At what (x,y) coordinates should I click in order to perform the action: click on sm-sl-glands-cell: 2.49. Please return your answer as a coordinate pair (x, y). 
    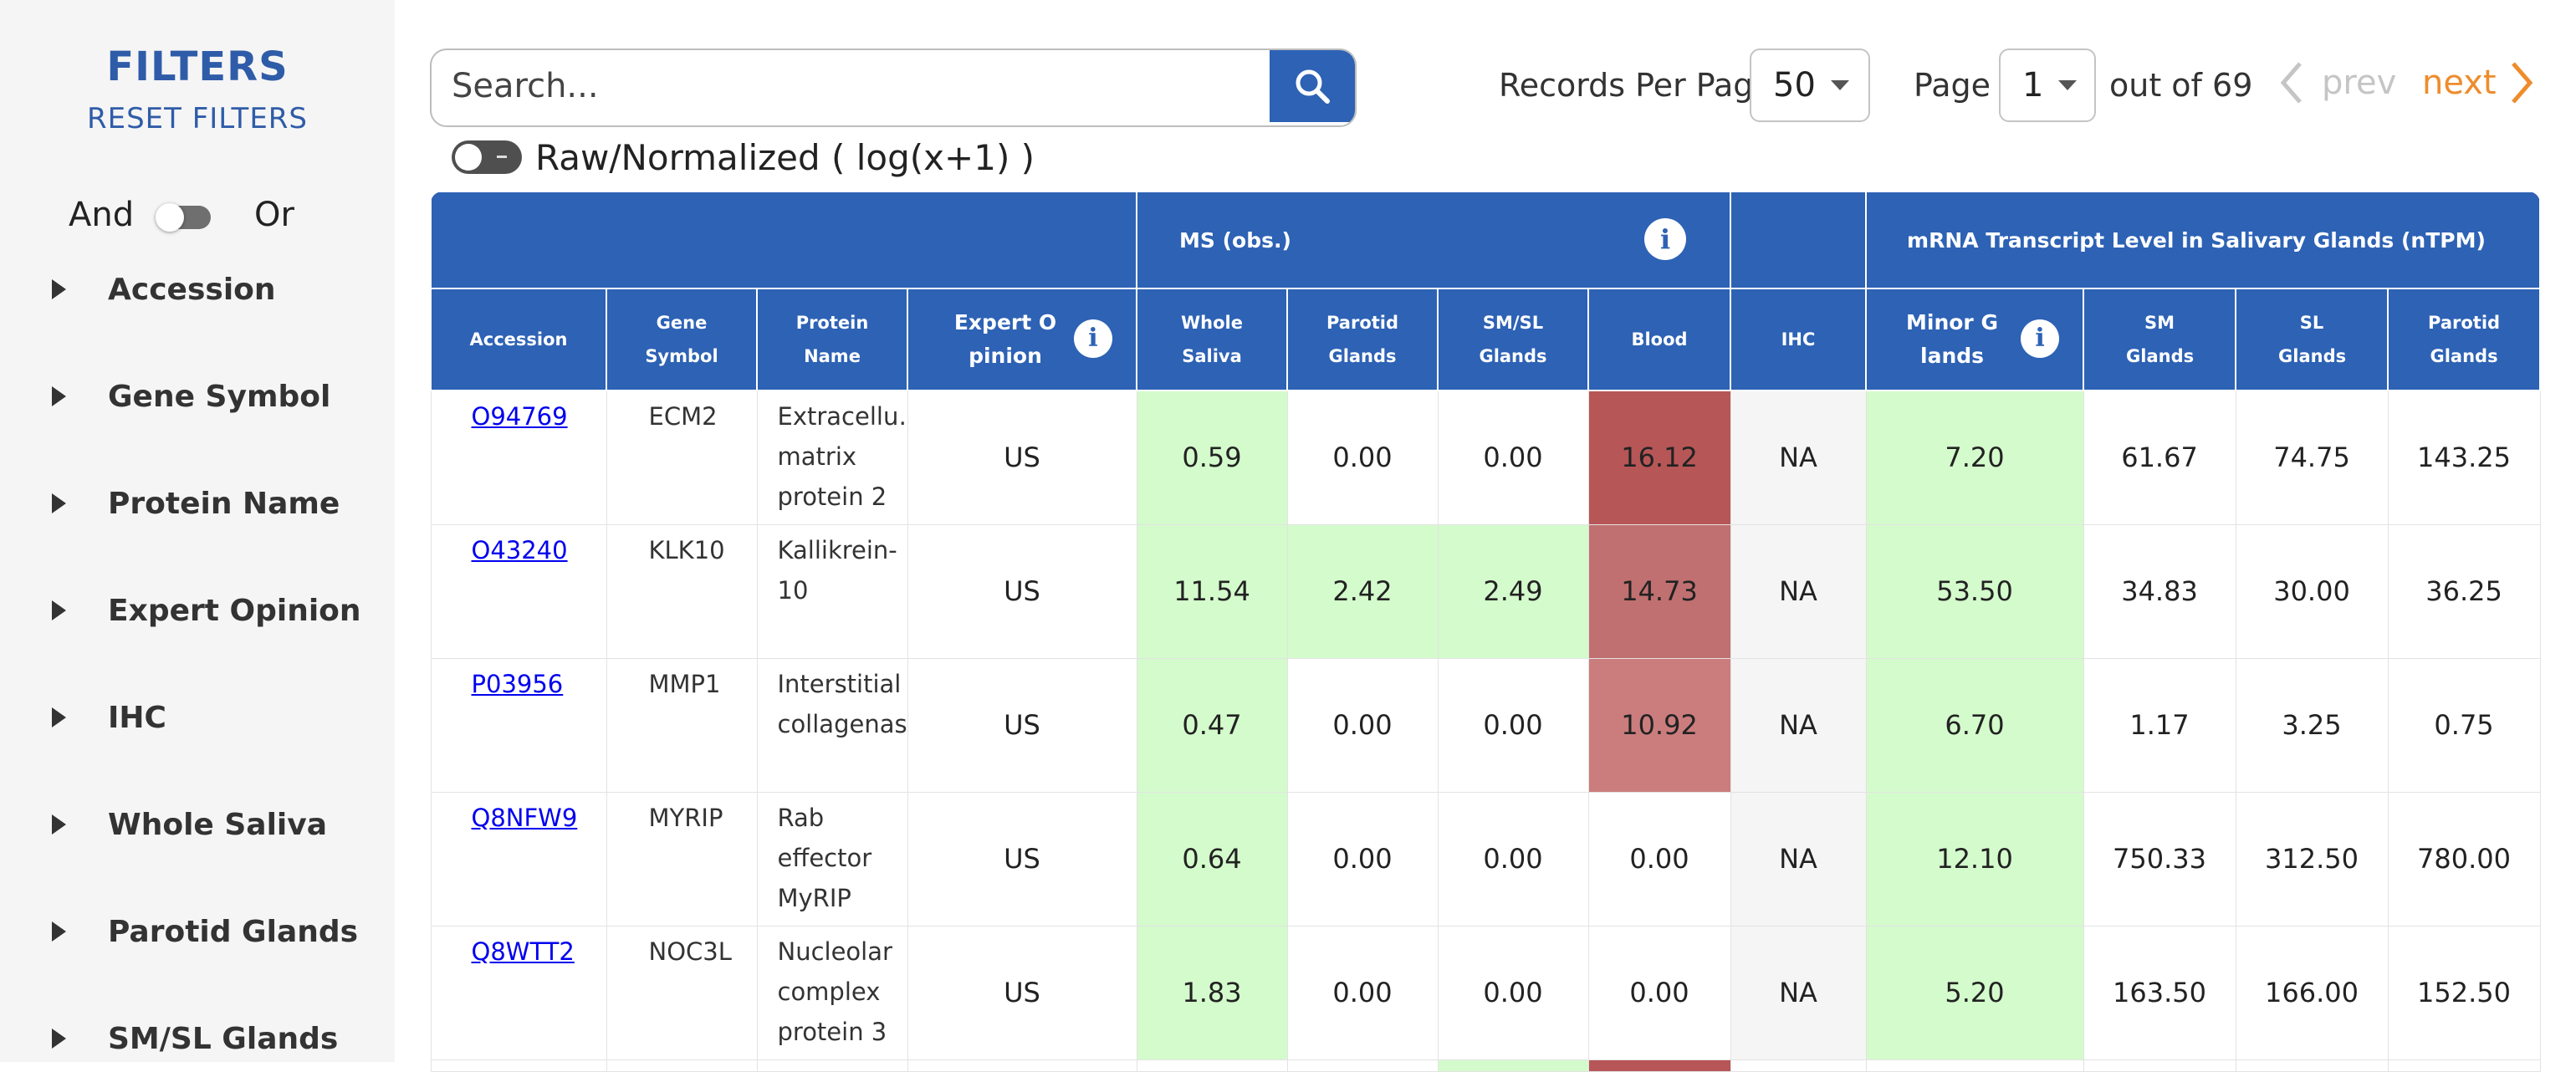
    Looking at the image, I should click on (1513, 591).